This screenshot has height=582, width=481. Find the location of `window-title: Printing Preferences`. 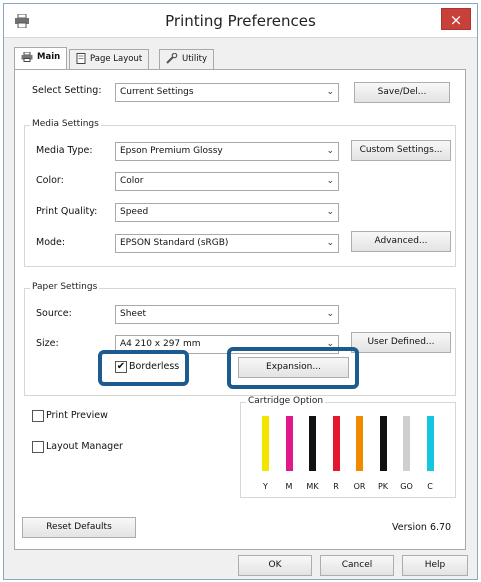

window-title: Printing Preferences is located at coordinates (240, 21).